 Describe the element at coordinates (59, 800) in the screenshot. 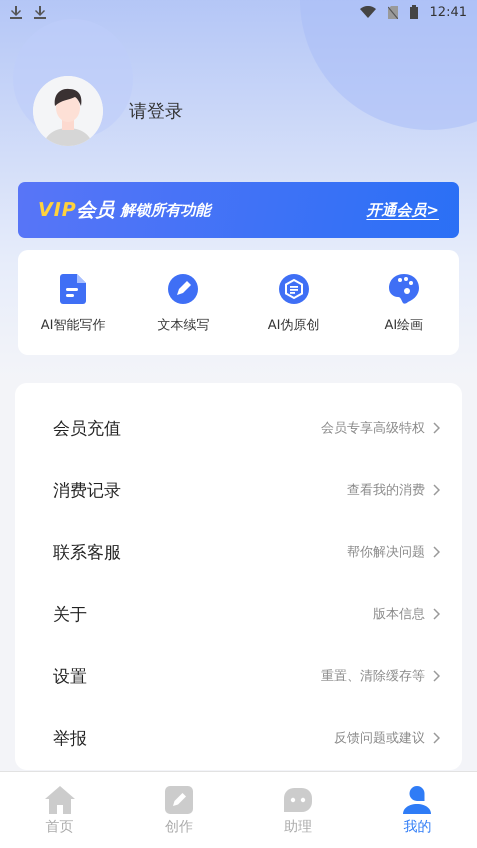

I see `home-icon` at that location.